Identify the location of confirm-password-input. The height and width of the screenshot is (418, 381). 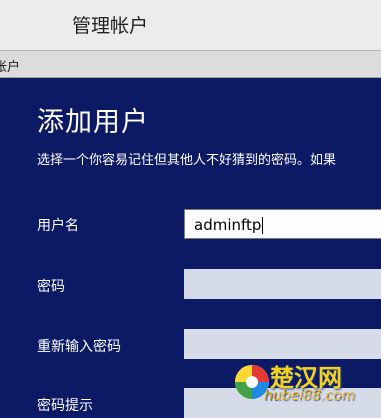
(282, 344).